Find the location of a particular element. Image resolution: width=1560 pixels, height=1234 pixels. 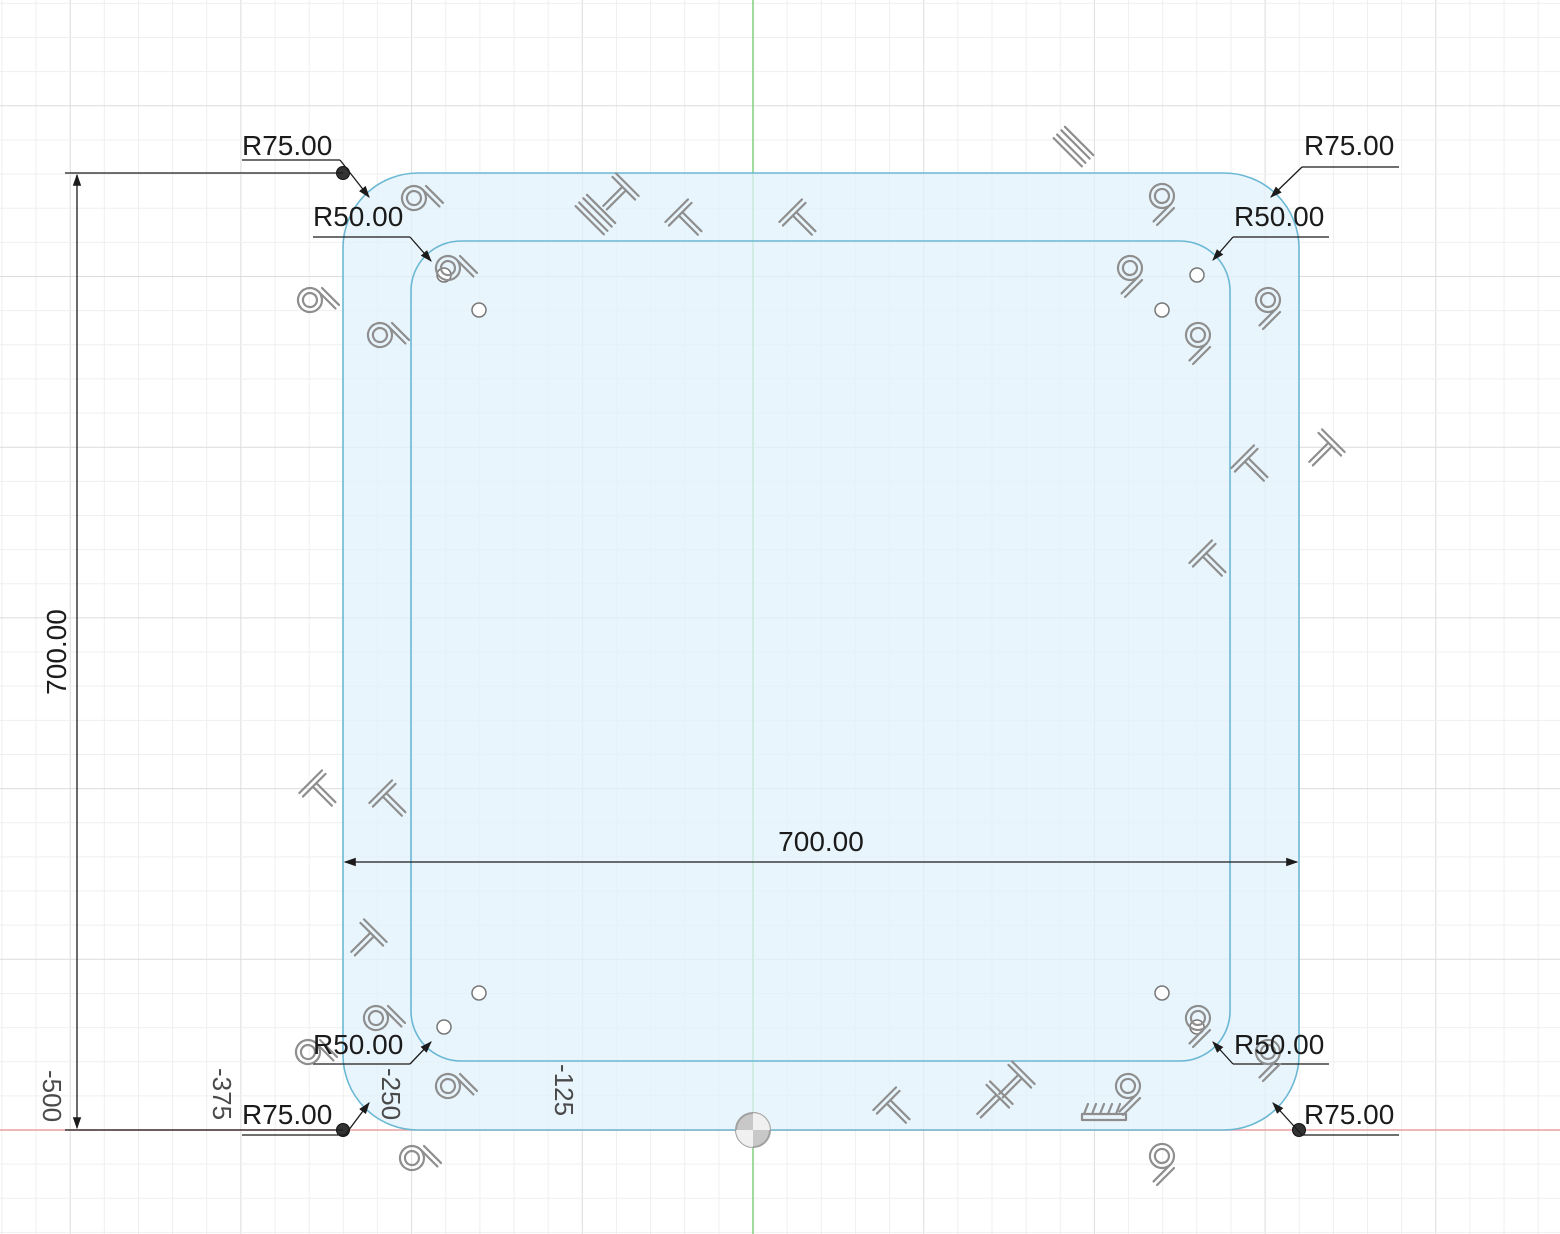

parallel-icon is located at coordinates (1073, 146).